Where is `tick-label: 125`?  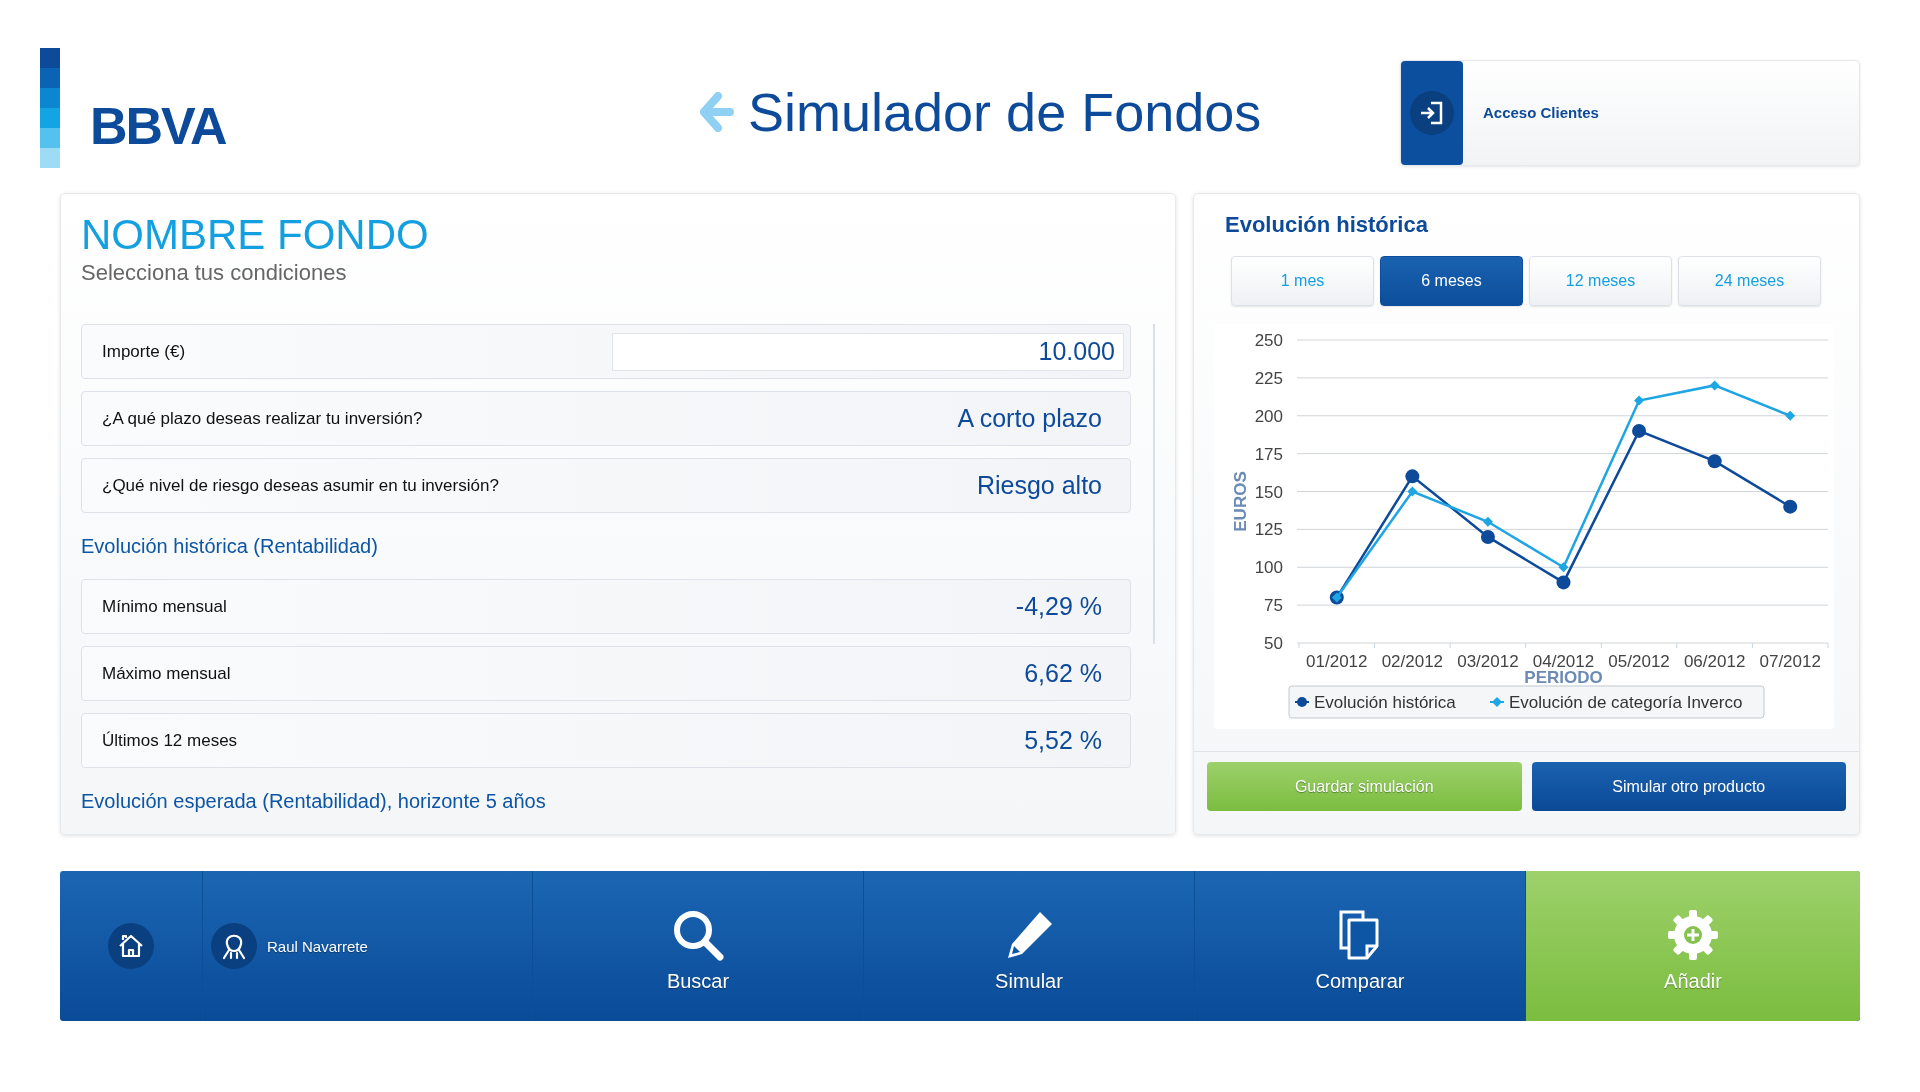 tick-label: 125 is located at coordinates (1268, 530).